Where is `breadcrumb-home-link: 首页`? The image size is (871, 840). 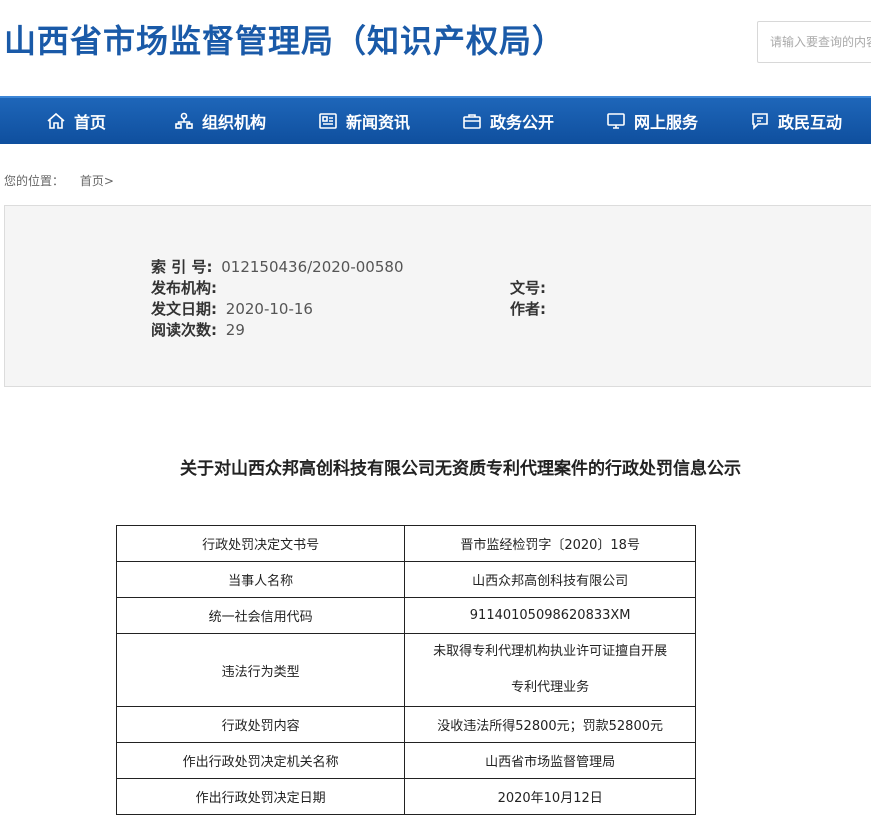 breadcrumb-home-link: 首页 is located at coordinates (92, 181).